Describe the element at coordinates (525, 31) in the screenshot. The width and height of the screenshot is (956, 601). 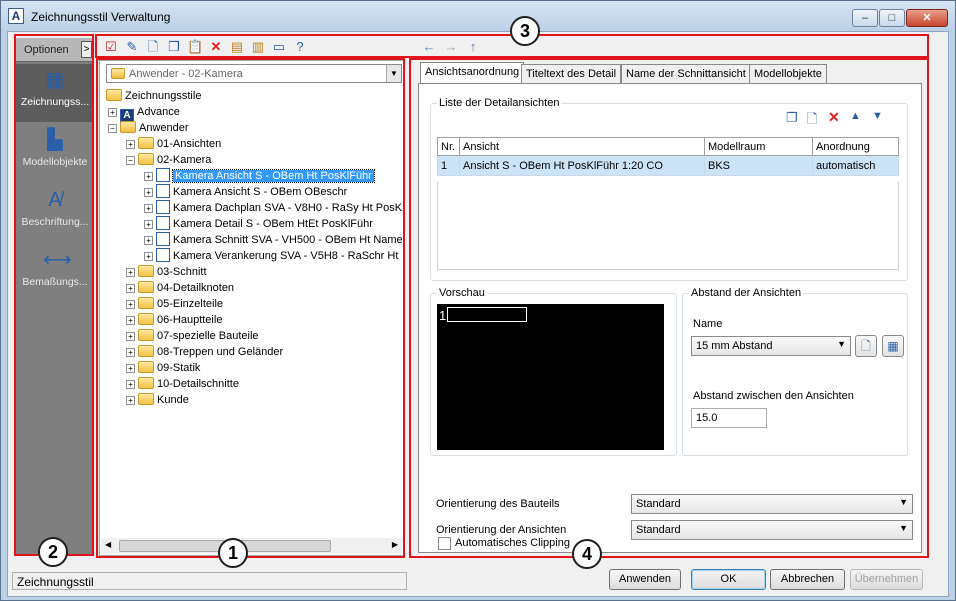
I see `callout-badge-3: 3` at that location.